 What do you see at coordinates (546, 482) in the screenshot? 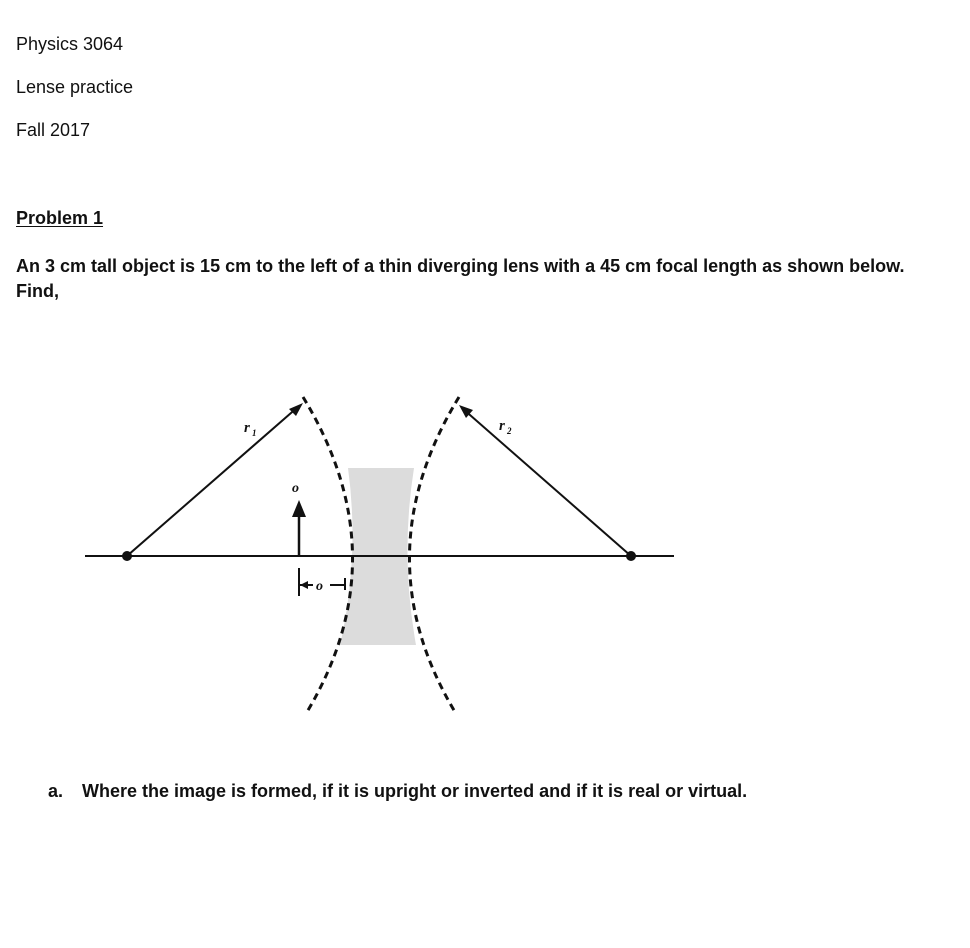
I see `radius-r2-line` at bounding box center [546, 482].